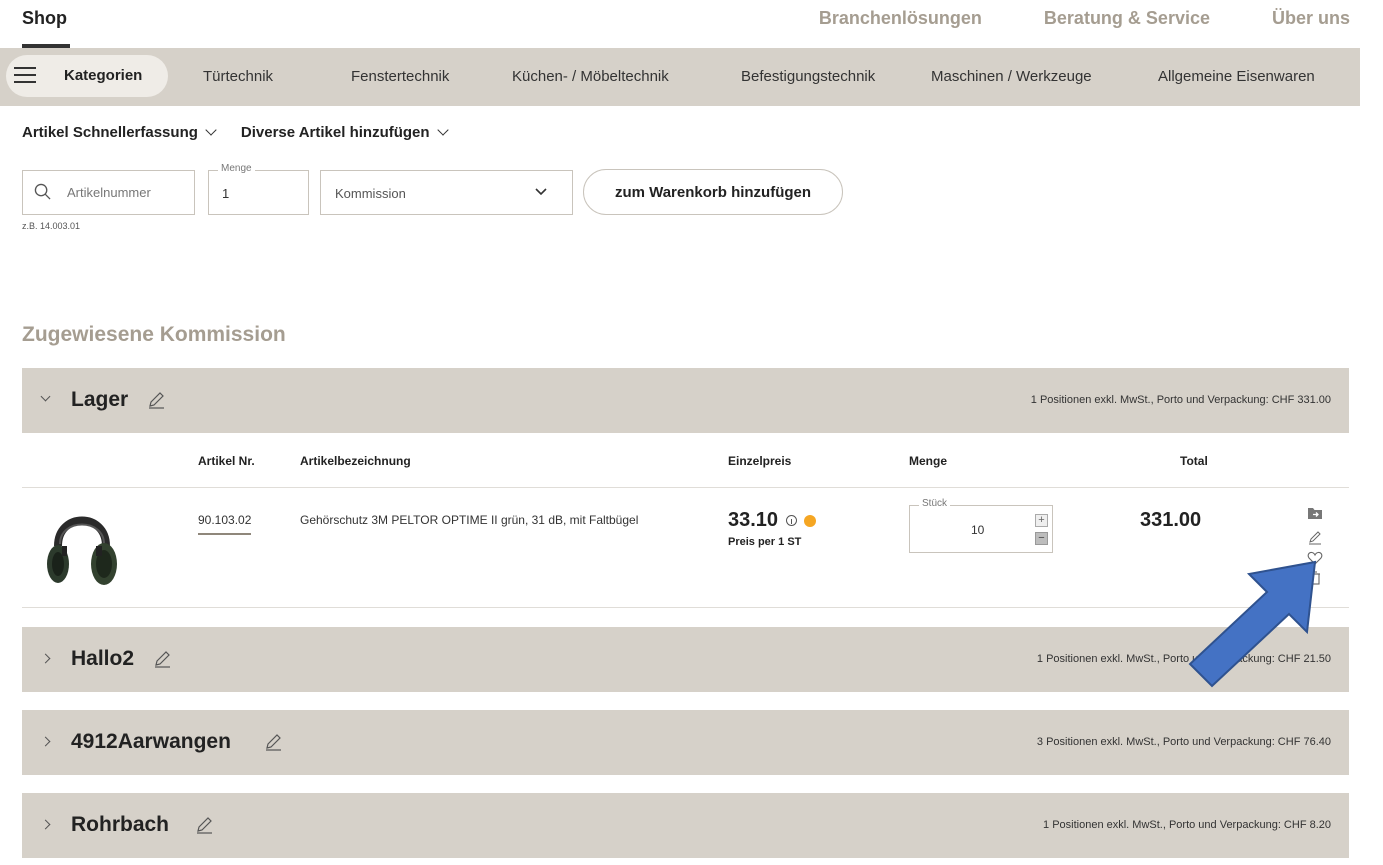  Describe the element at coordinates (335, 132) in the screenshot. I see `diverse-artikel-label: Diverse Artikel hinzufügen` at that location.